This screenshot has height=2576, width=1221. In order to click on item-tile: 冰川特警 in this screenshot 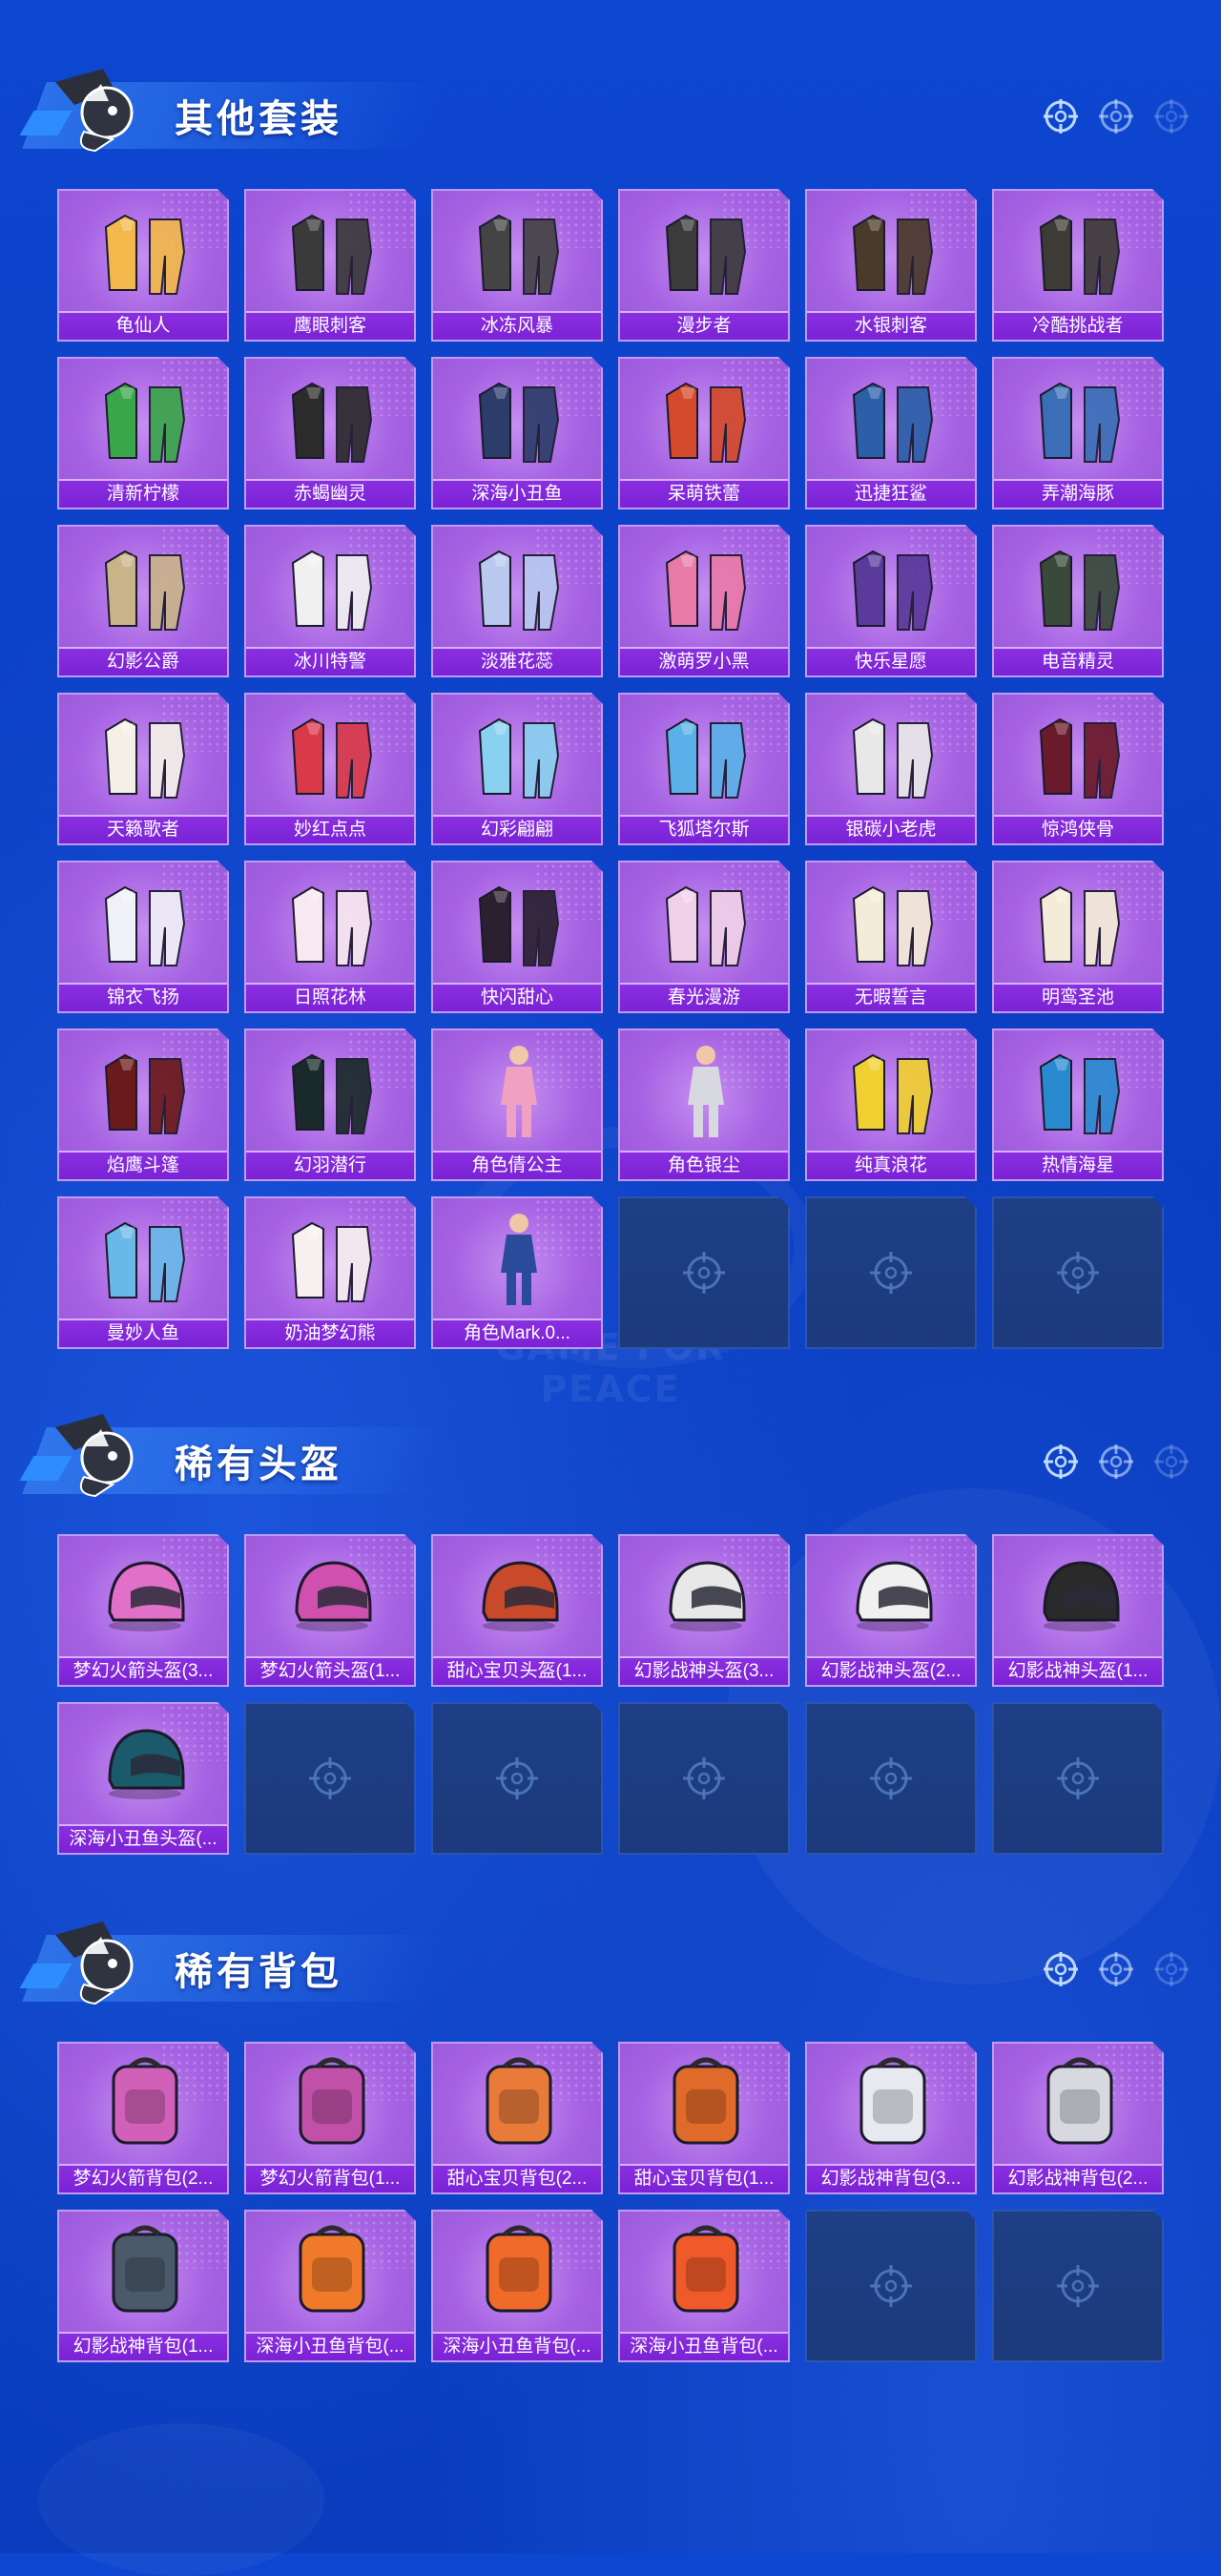, I will do `click(330, 601)`.